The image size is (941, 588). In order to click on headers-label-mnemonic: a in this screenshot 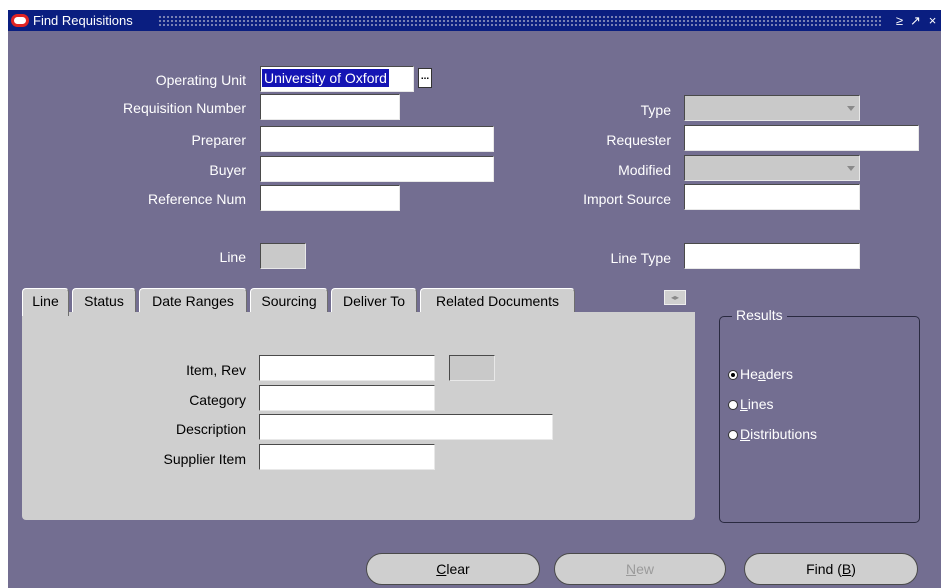, I will do `click(761, 374)`.